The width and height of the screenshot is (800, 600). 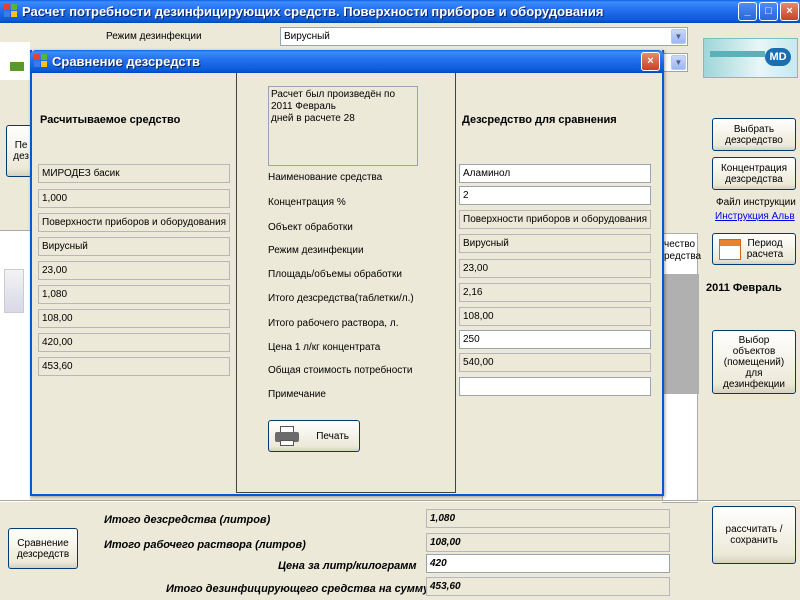 I want to click on mode-select: Вирусный ▼, so click(x=484, y=36).